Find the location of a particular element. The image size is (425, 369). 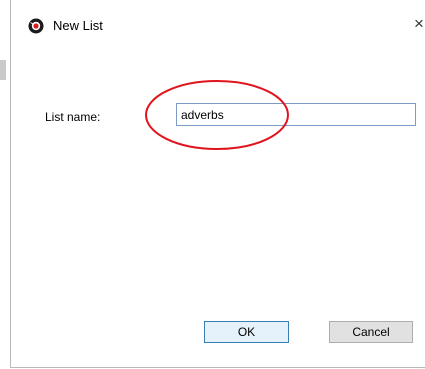

list-name-label: List name: is located at coordinates (73, 117).